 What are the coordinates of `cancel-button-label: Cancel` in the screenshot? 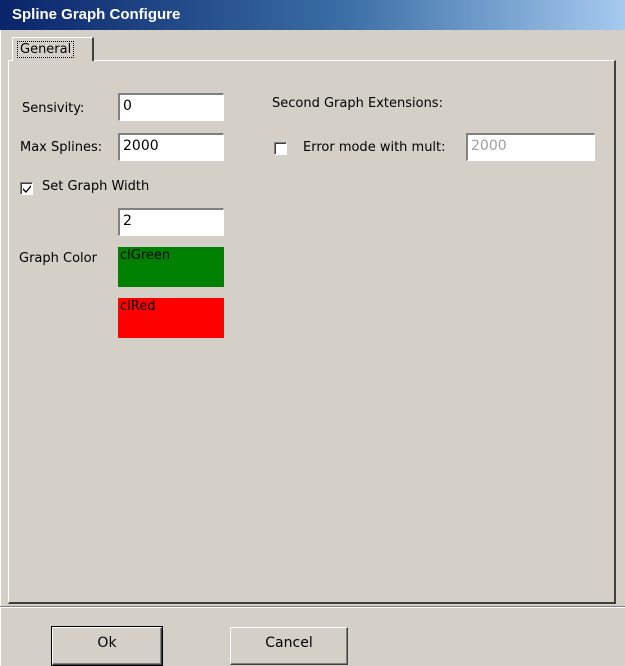 It's located at (289, 643).